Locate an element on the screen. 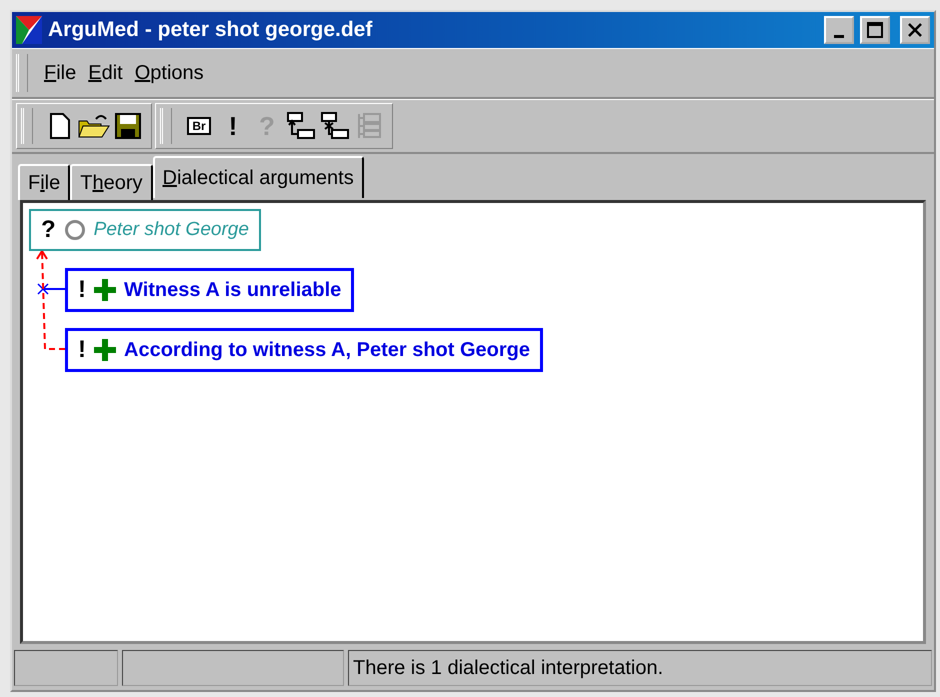 Image resolution: width=940 pixels, height=697 pixels. toolbar-button: ! is located at coordinates (233, 126).